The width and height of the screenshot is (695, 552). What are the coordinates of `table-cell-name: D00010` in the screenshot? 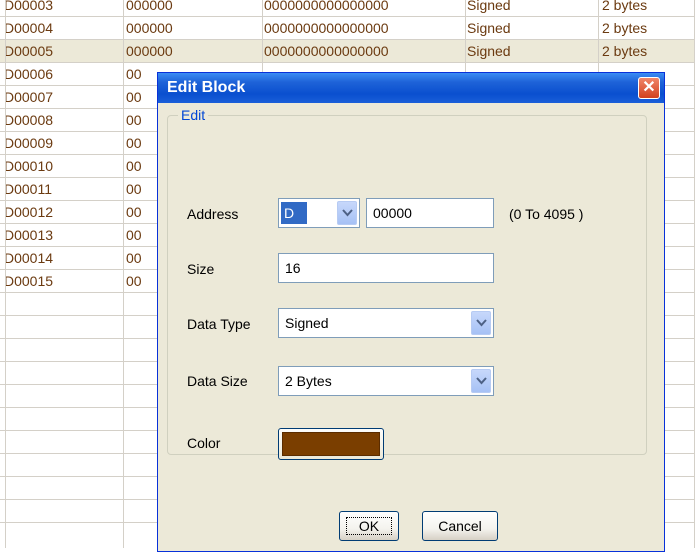 It's located at (29, 166).